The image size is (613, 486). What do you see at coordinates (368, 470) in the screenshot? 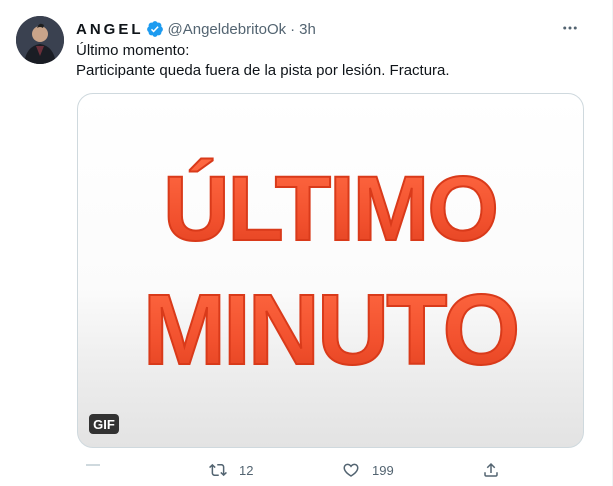
I see `like-button: 199` at bounding box center [368, 470].